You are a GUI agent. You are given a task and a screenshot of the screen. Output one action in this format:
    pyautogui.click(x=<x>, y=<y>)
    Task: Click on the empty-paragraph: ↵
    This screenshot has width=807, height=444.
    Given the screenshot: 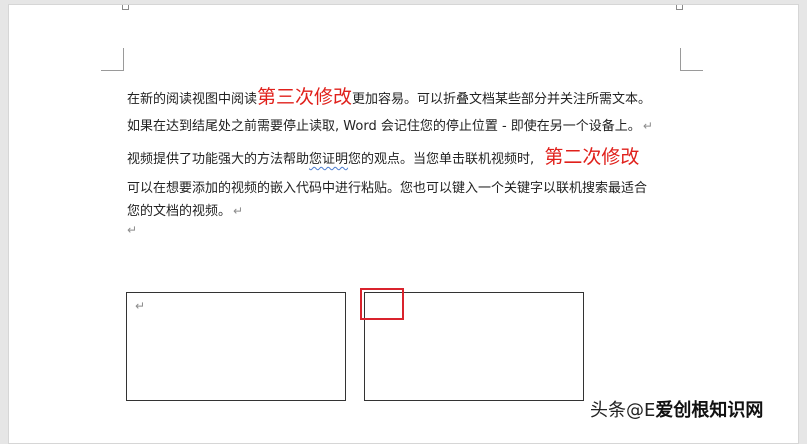 What is the action you would take?
    pyautogui.click(x=132, y=230)
    